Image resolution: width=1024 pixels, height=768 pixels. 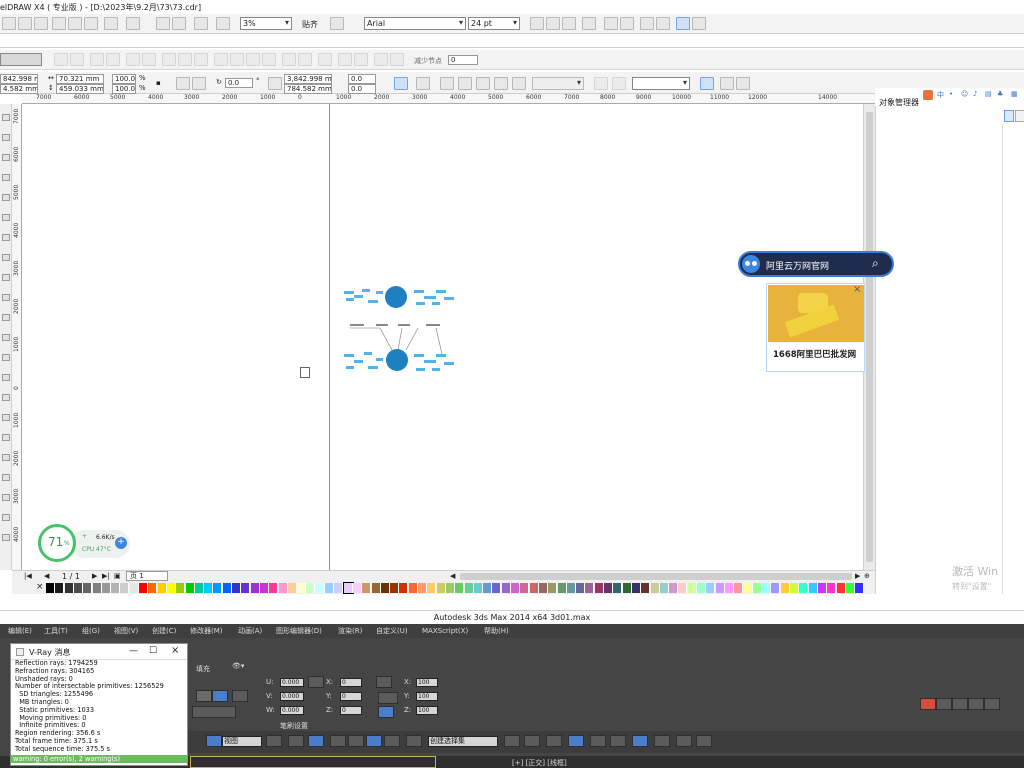 I want to click on width-input: 70.321 mm, so click(x=80, y=79).